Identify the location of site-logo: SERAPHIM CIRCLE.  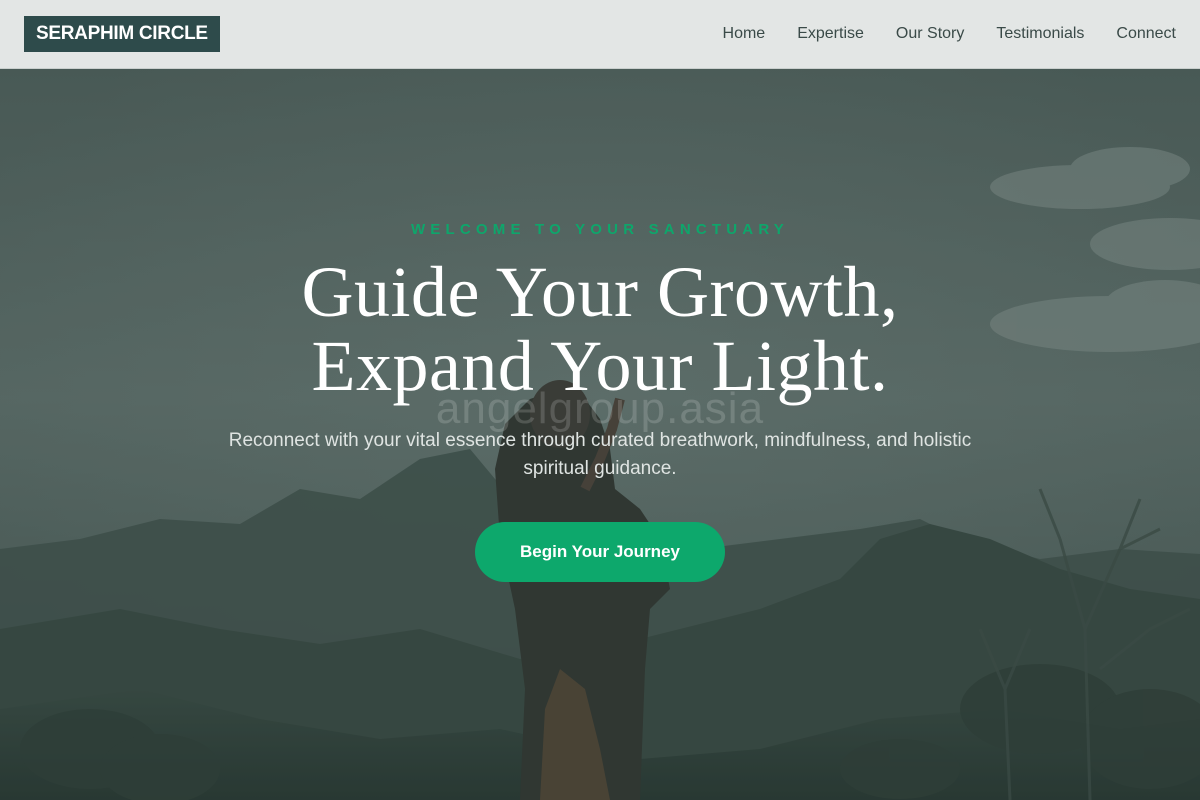
(122, 34).